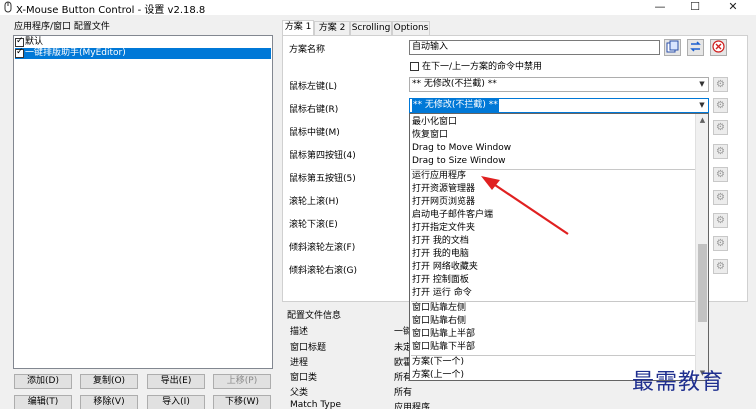  Describe the element at coordinates (461, 148) in the screenshot. I see `dropdown-item-drag-move: Drag to Move Window` at that location.